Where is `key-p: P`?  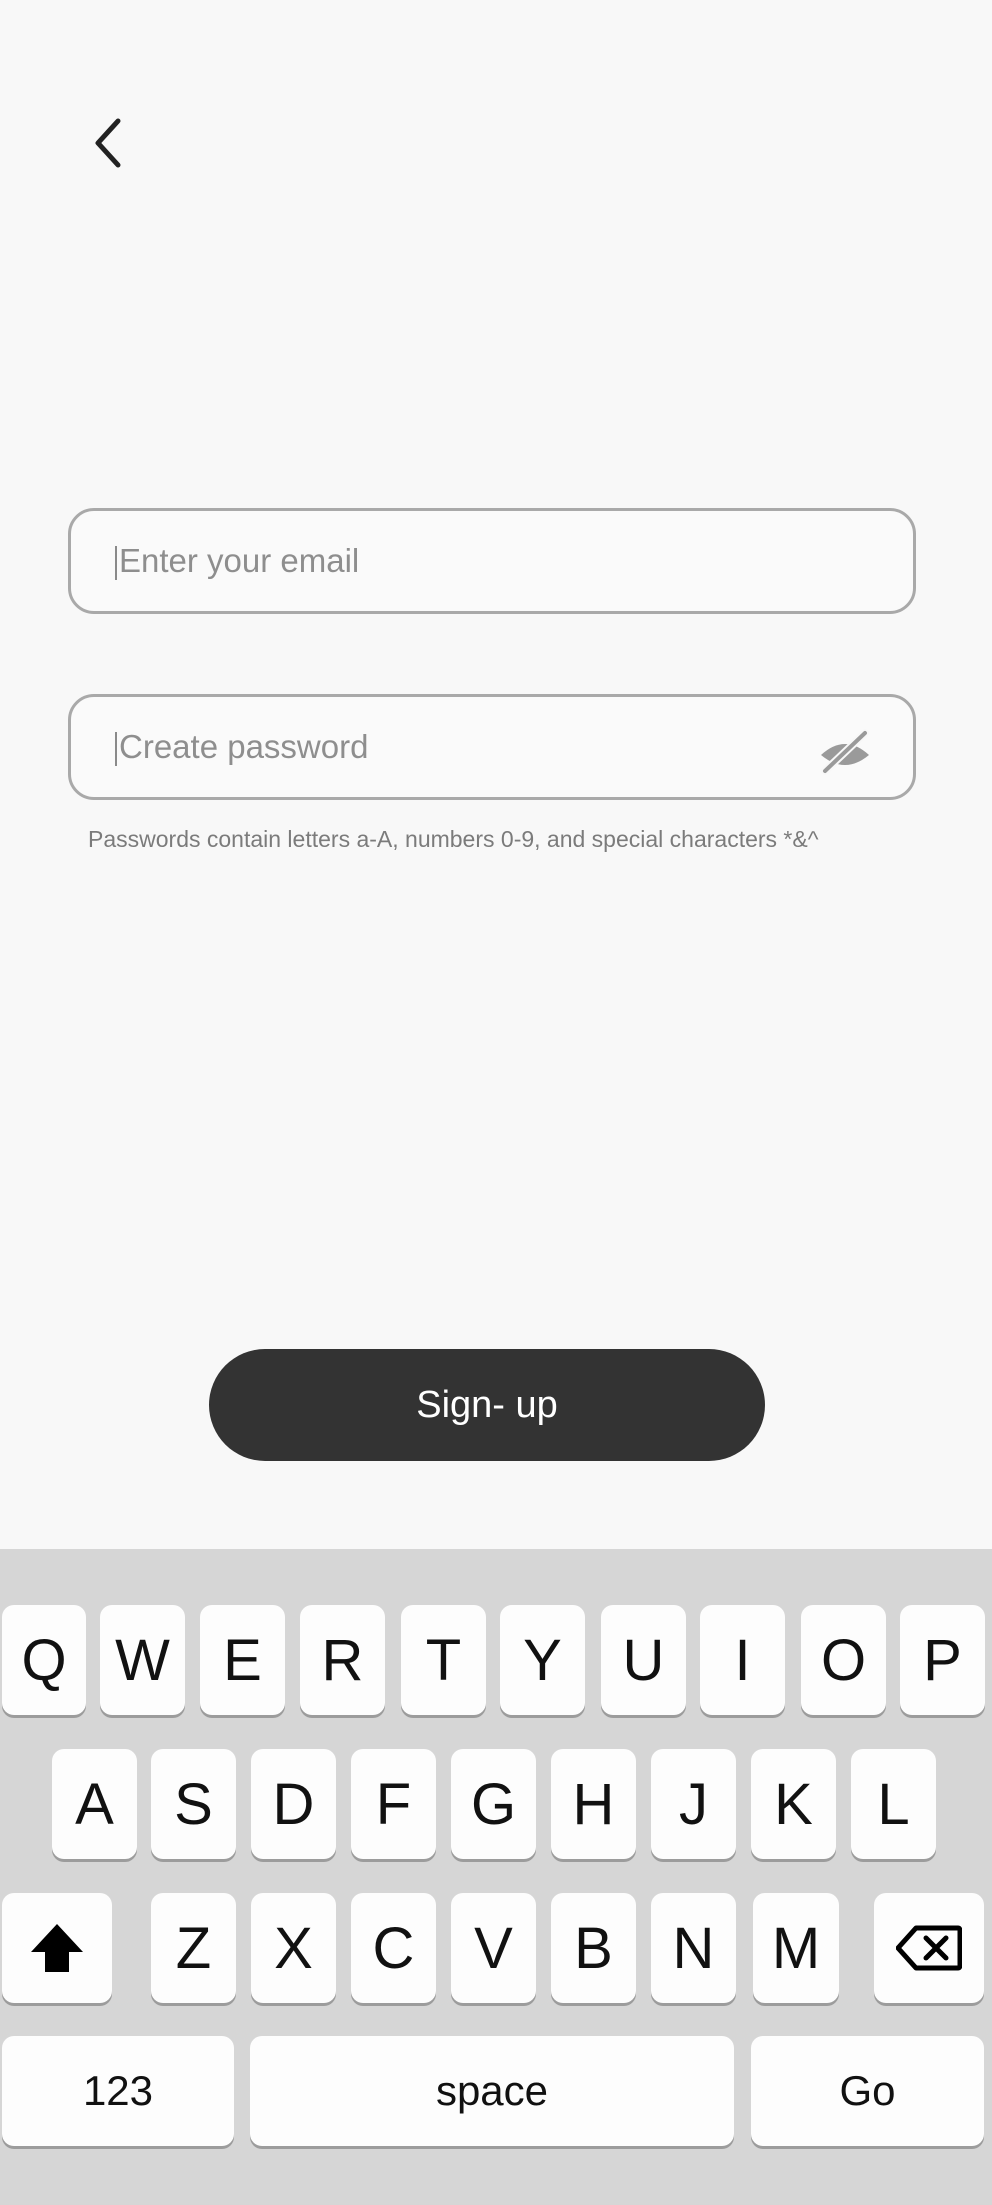 key-p: P is located at coordinates (942, 1660).